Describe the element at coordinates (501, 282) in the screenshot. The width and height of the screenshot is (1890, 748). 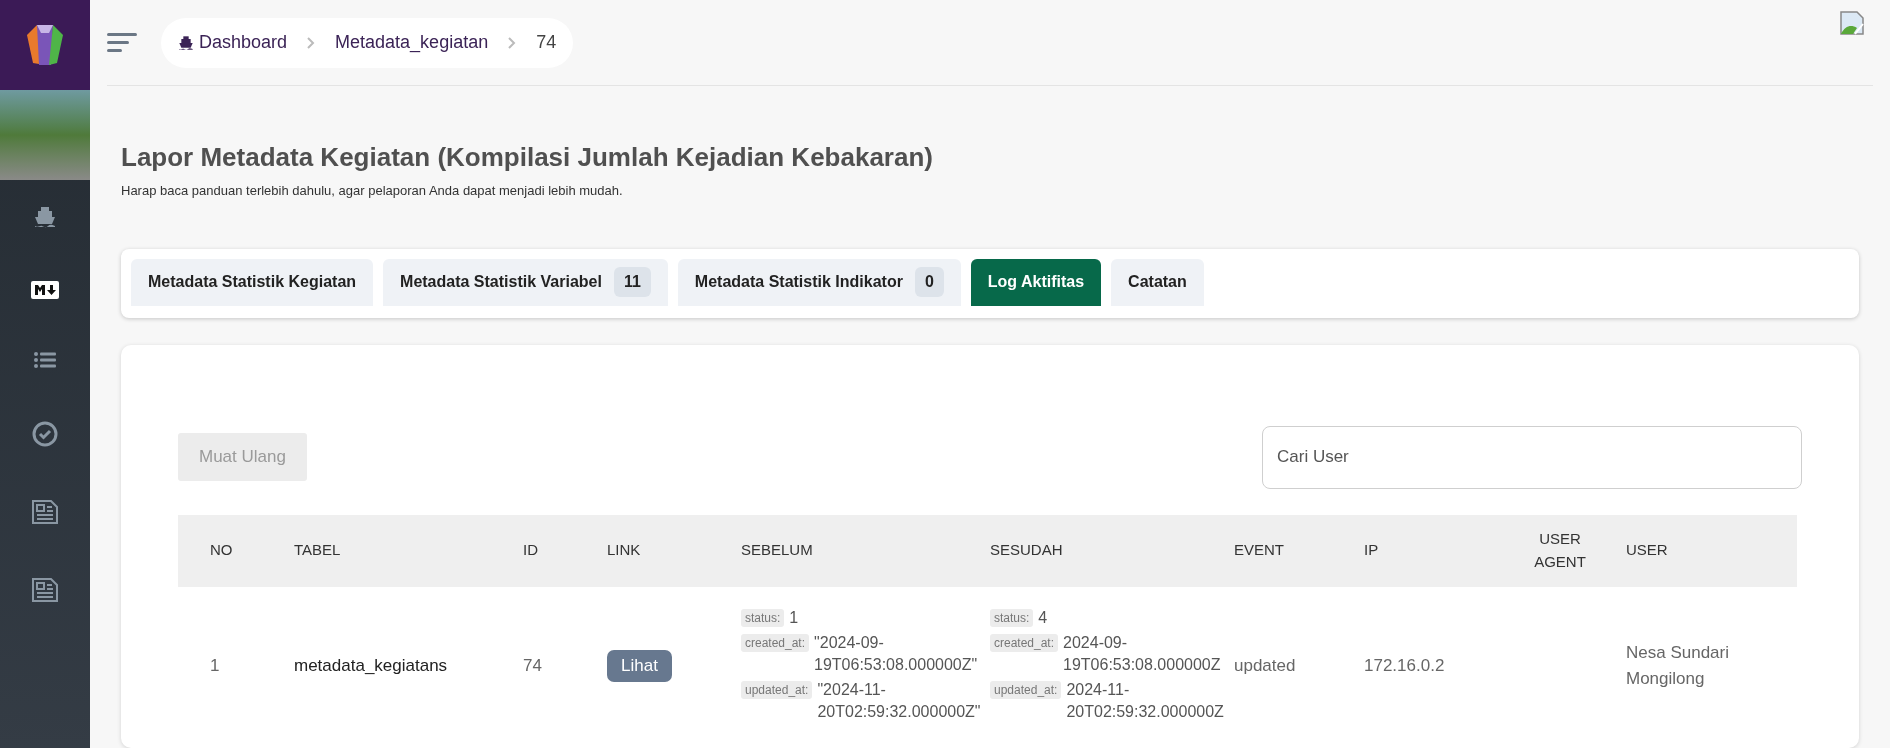
I see `tab-label: Metadata Statistik Variabel` at that location.